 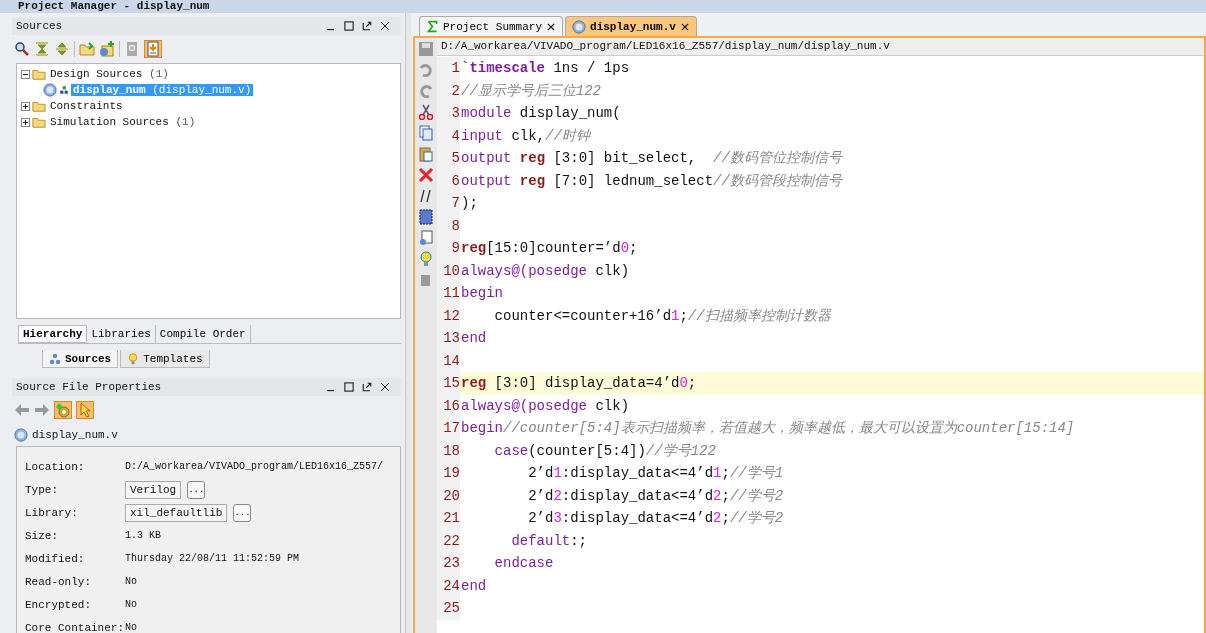 I want to click on code-line: case(counter[5:4])//学号122, so click(x=604, y=451).